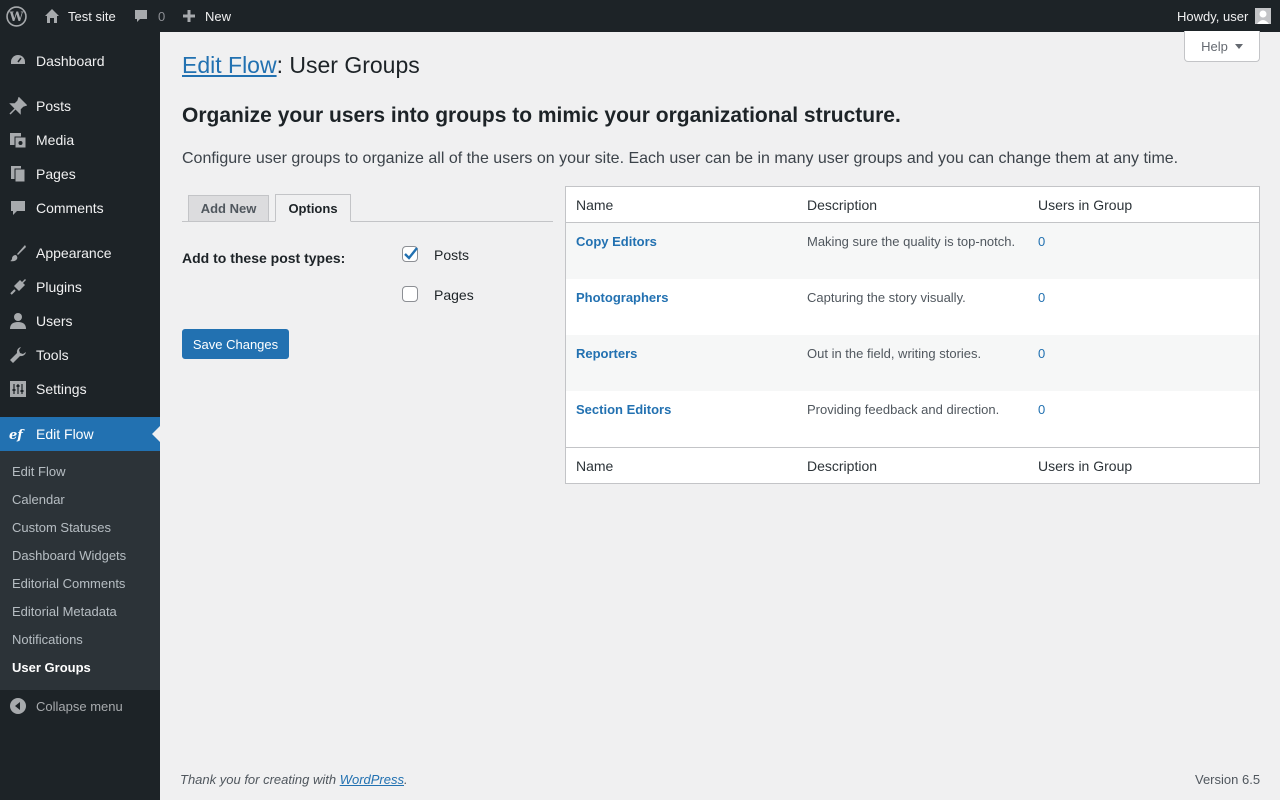 The height and width of the screenshot is (800, 1280). What do you see at coordinates (903, 409) in the screenshot?
I see `group-description: Providing feedback and direction.` at bounding box center [903, 409].